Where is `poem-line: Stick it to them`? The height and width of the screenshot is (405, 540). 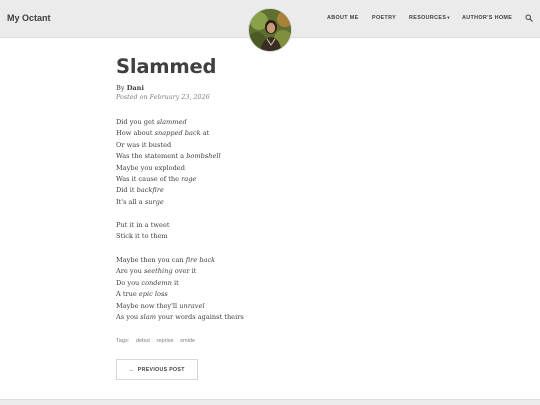
poem-line: Stick it to them is located at coordinates (266, 236).